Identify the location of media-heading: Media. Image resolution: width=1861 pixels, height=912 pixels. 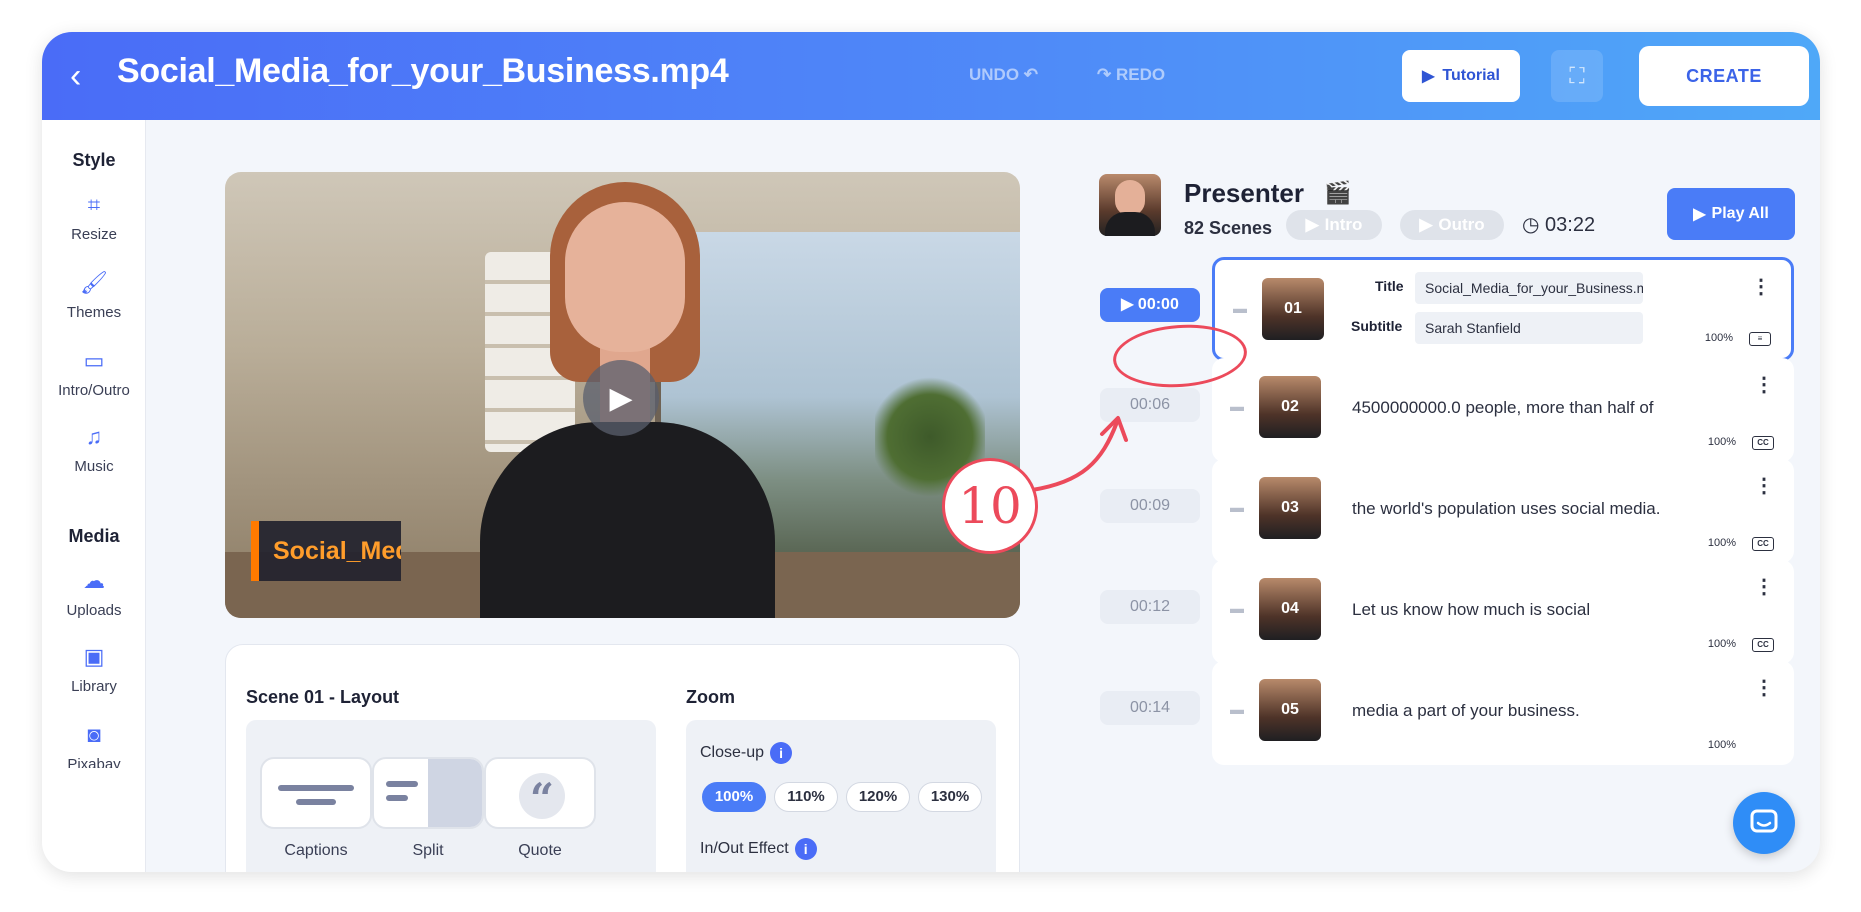
(94, 536).